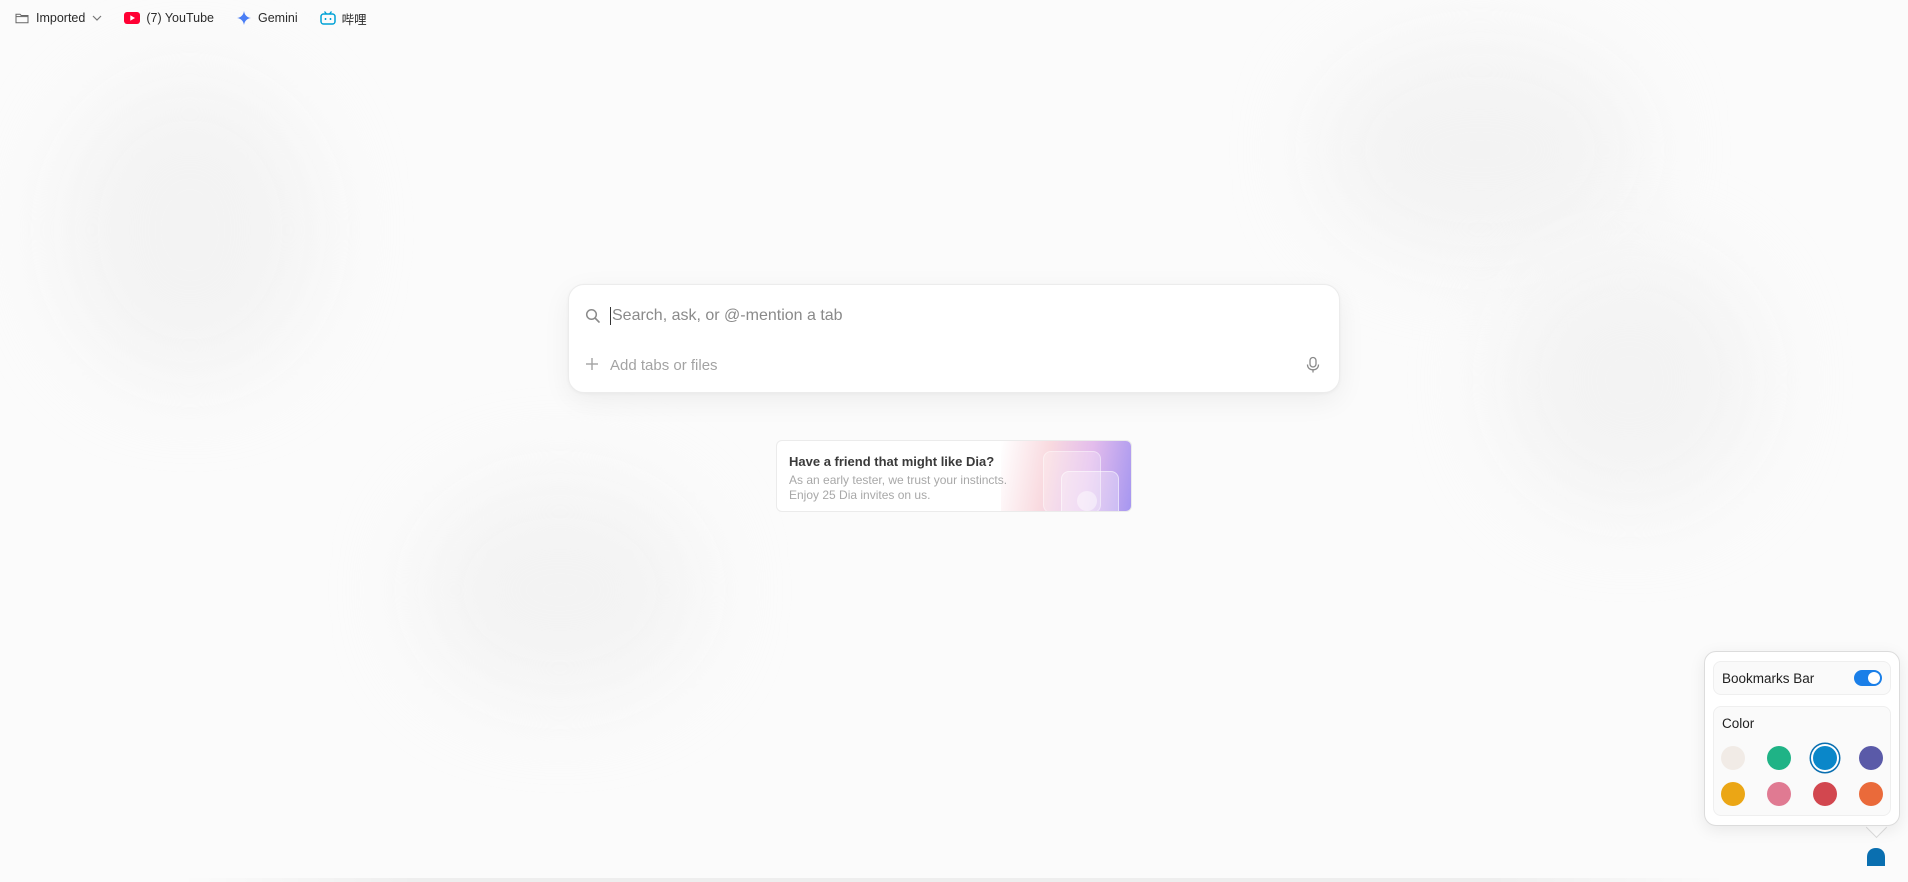 The image size is (1908, 882). What do you see at coordinates (132, 18) in the screenshot?
I see `youtube-icon` at bounding box center [132, 18].